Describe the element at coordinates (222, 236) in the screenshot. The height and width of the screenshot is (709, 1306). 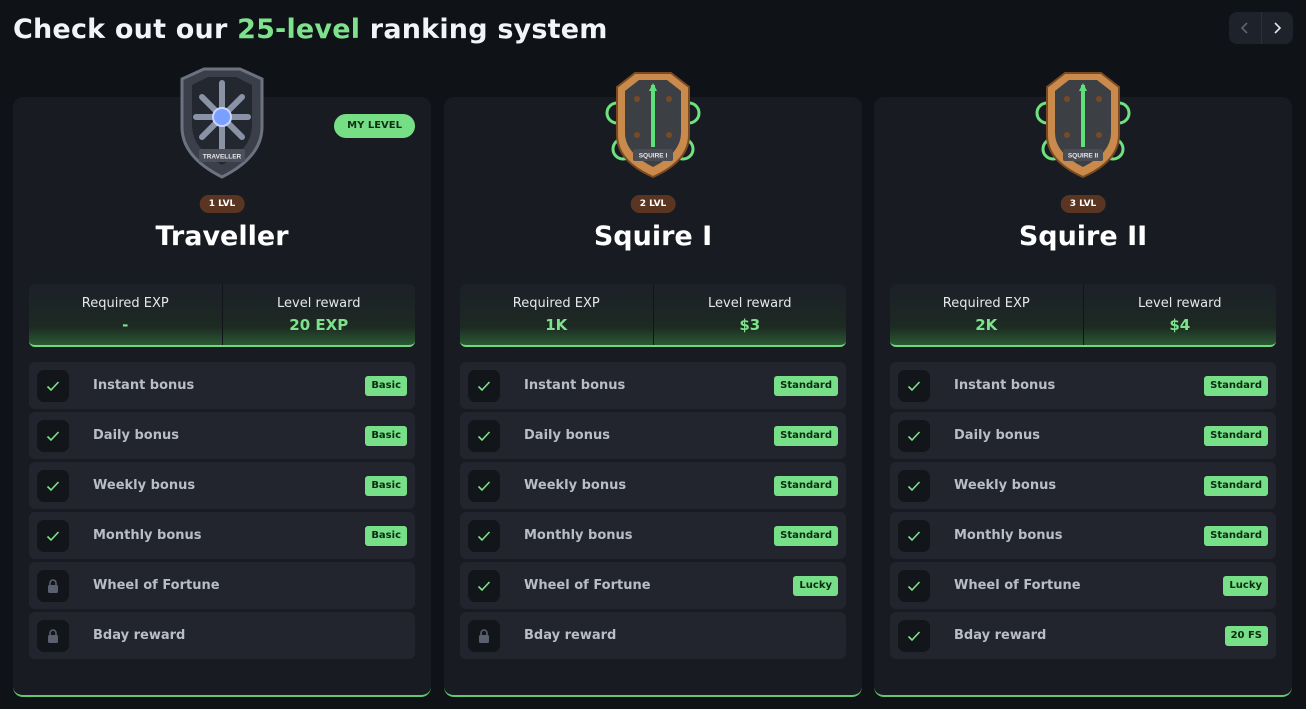
I see `level-name: Traveller` at that location.